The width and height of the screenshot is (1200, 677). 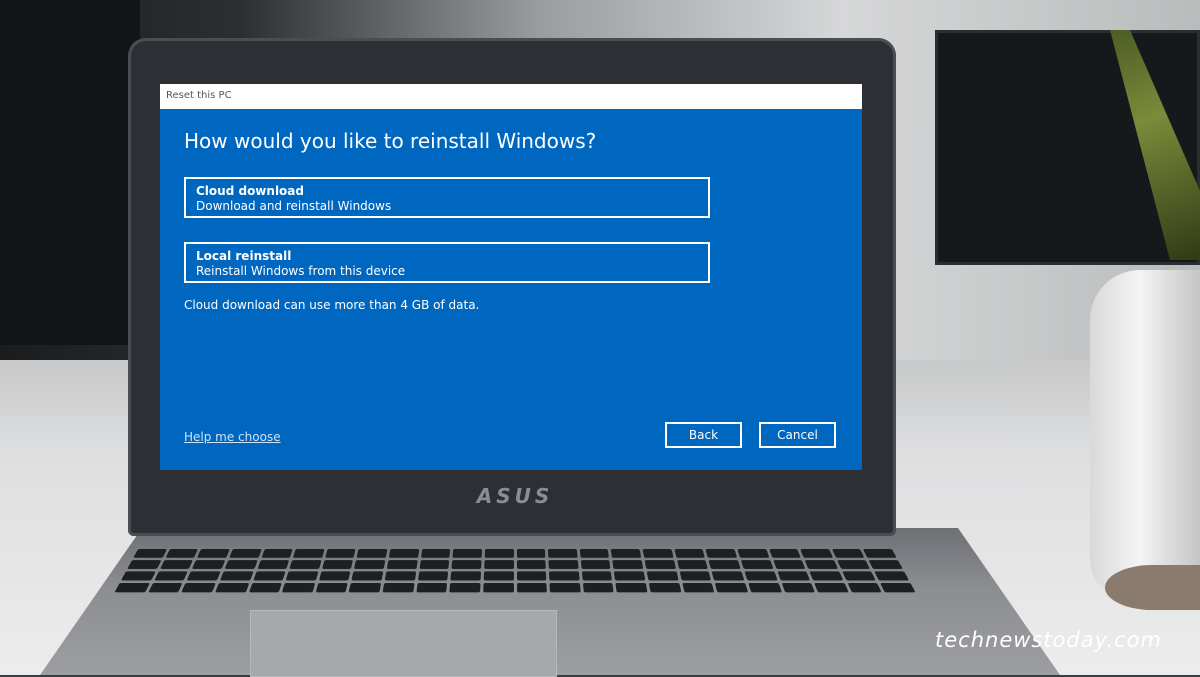 What do you see at coordinates (515, 496) in the screenshot?
I see `brand-logo: ASUS` at bounding box center [515, 496].